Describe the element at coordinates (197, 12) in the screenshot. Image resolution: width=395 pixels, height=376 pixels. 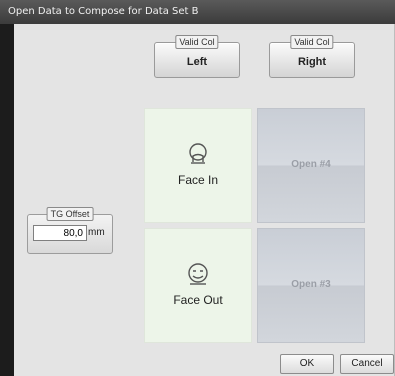
I see `window-title: Open Data to Compose for Data Set B` at that location.